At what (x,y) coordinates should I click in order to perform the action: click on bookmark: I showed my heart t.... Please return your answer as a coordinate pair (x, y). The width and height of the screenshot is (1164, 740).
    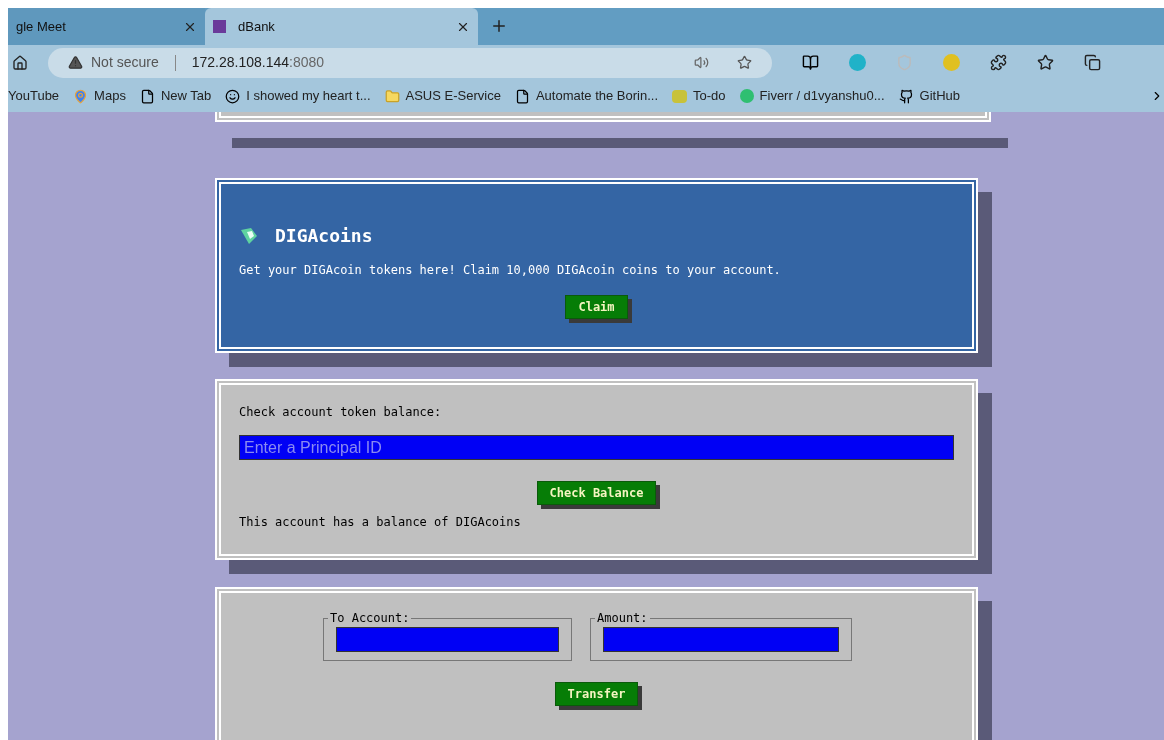
    Looking at the image, I should click on (298, 96).